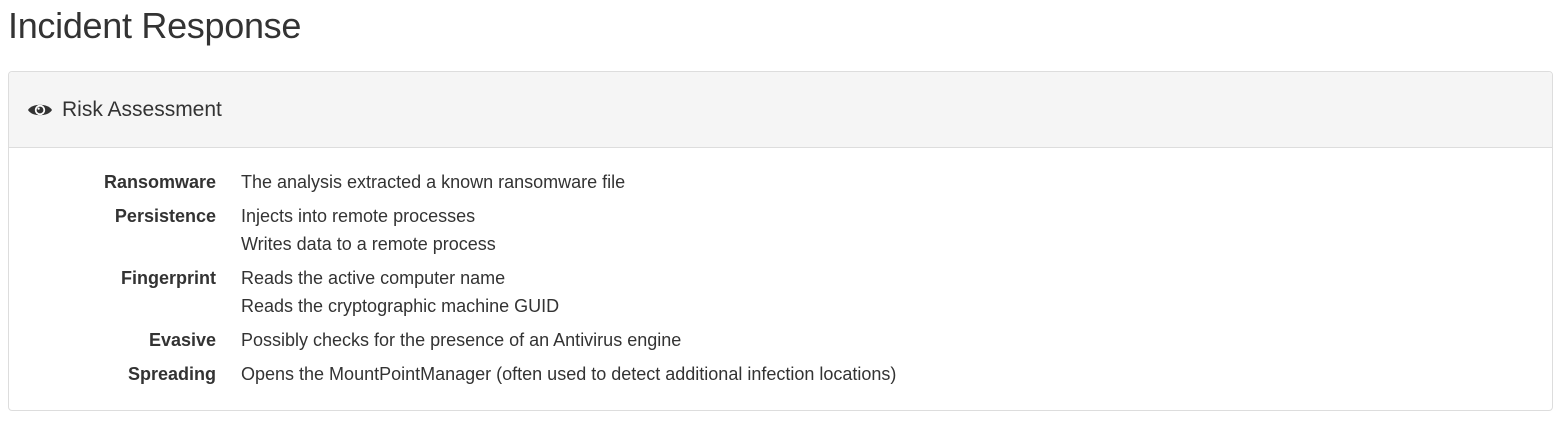 The image size is (1565, 429). What do you see at coordinates (368, 244) in the screenshot?
I see `risk-description-item: Writes data to a remote process` at bounding box center [368, 244].